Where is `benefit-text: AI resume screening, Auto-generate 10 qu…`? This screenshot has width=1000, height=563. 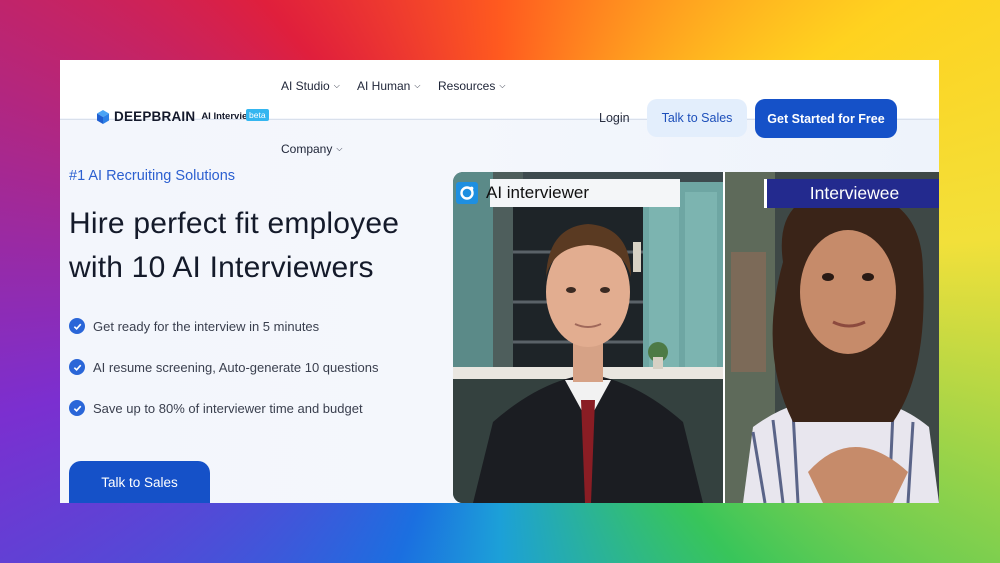
benefit-text: AI resume screening, Auto-generate 10 qu… is located at coordinates (236, 367).